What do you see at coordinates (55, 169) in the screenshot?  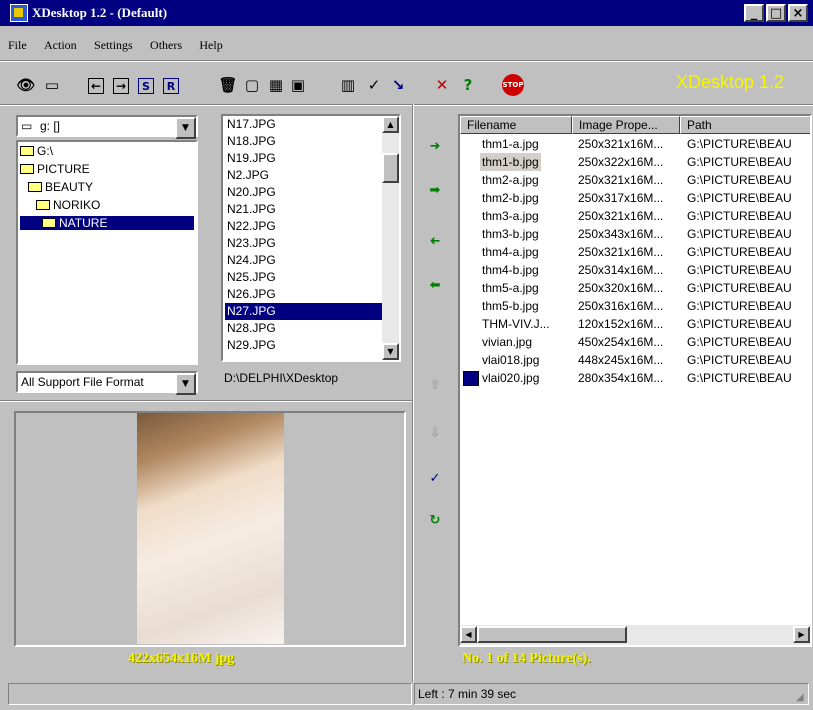 I see `tree-node: PICTURE` at bounding box center [55, 169].